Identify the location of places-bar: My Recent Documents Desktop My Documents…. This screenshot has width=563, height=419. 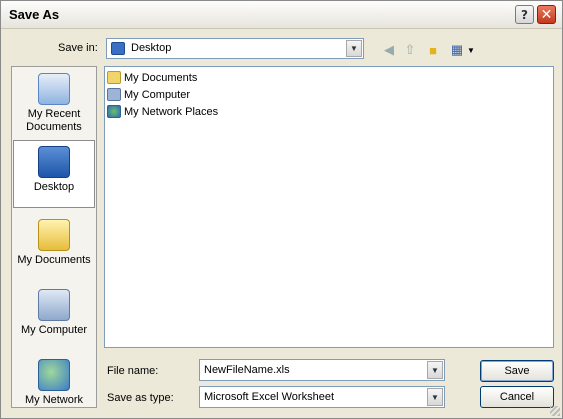
(54, 237).